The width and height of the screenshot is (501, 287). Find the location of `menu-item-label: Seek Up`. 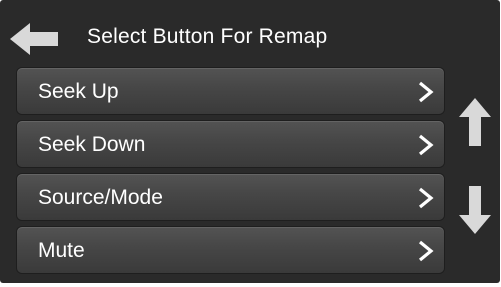

menu-item-label: Seek Up is located at coordinates (78, 91).